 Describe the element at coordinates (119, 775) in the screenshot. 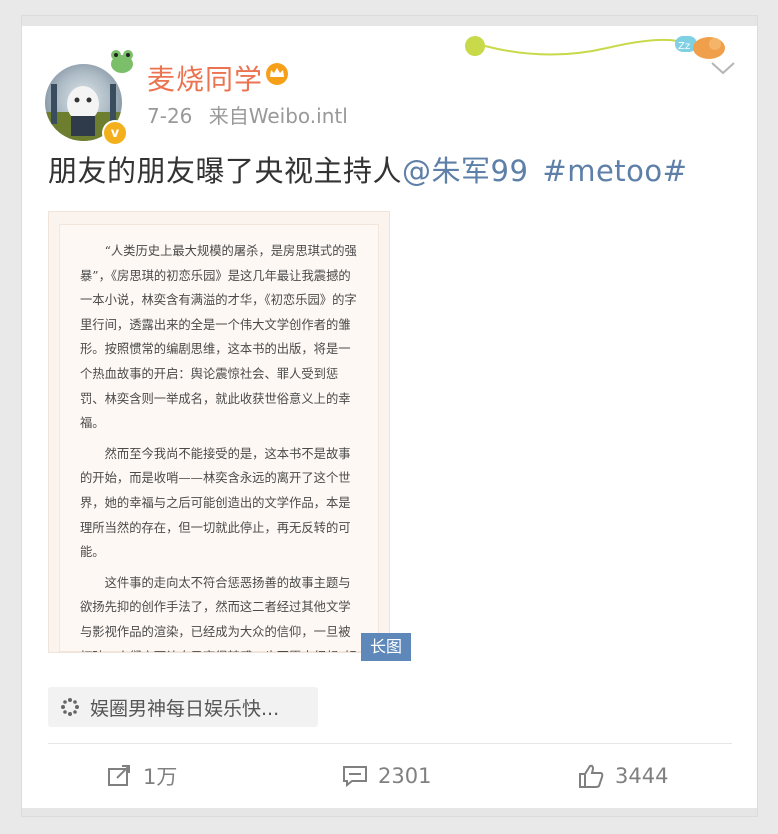

I see `repost-icon` at that location.